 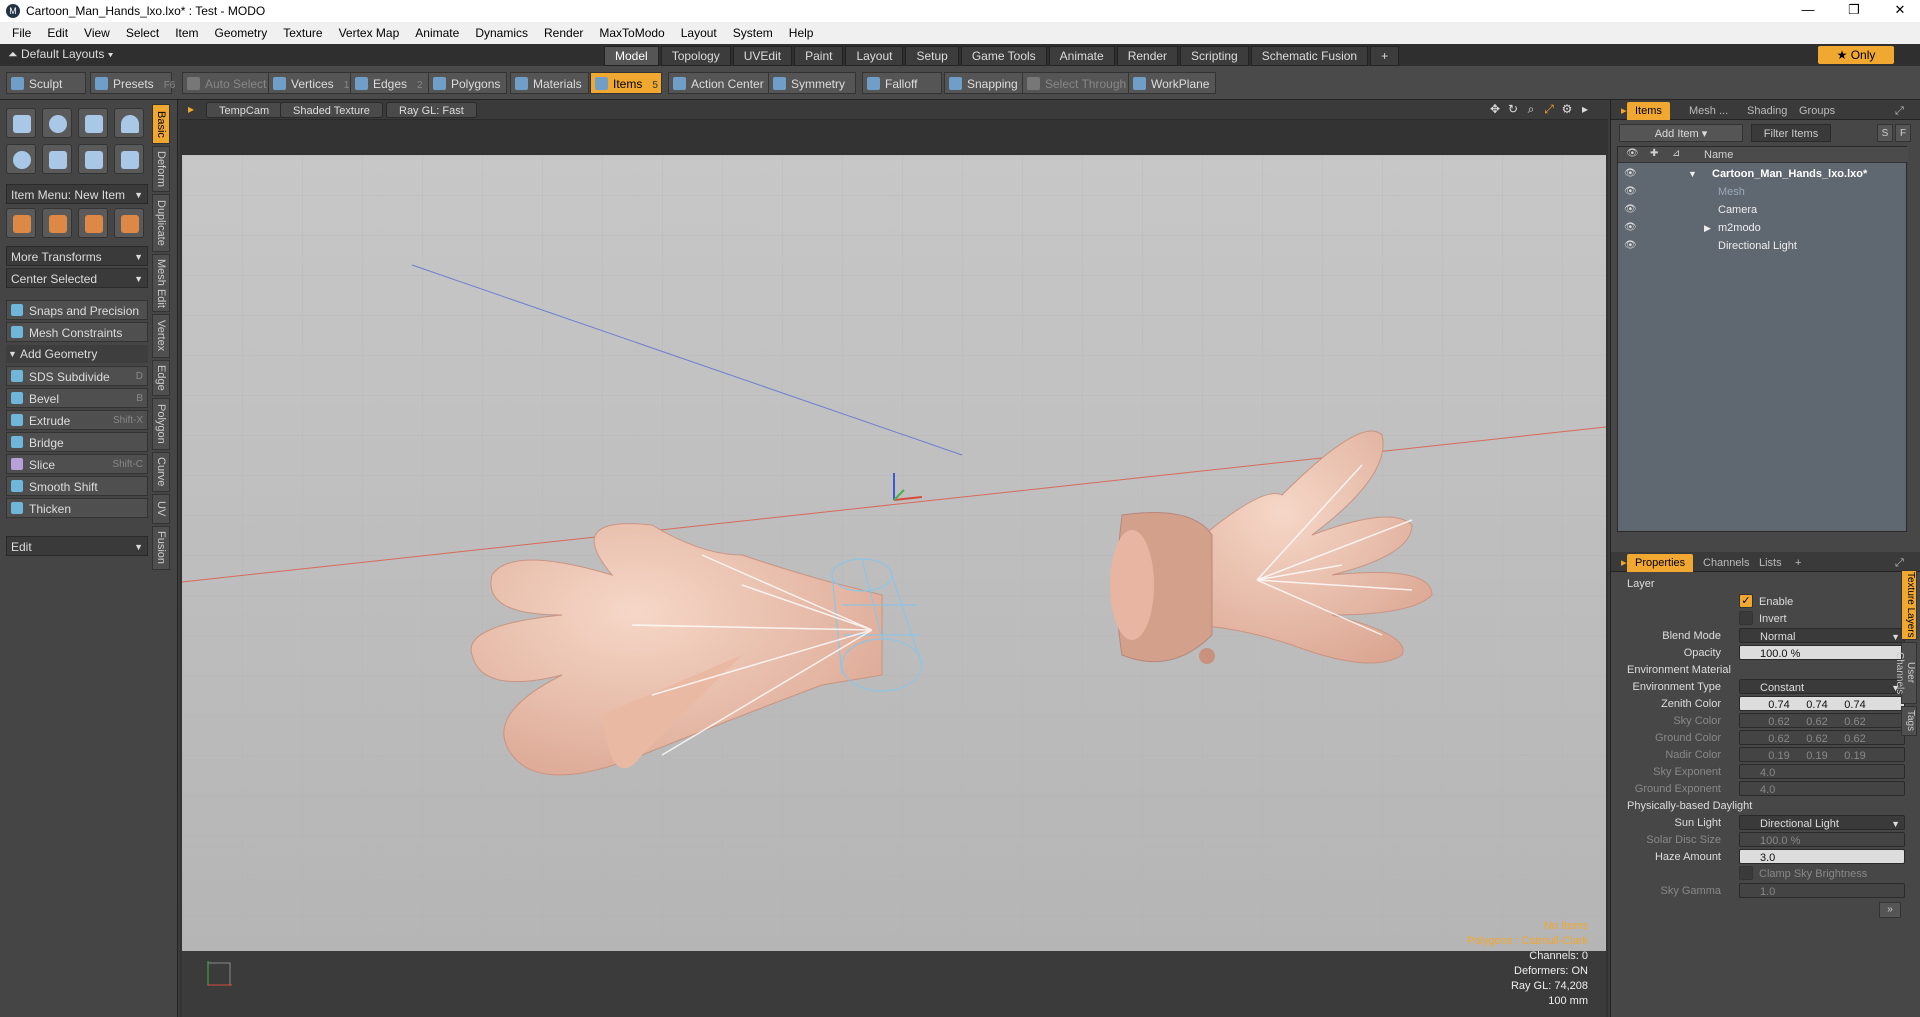 What do you see at coordinates (501, 33) in the screenshot?
I see `menu-dynamics: Dynamics` at bounding box center [501, 33].